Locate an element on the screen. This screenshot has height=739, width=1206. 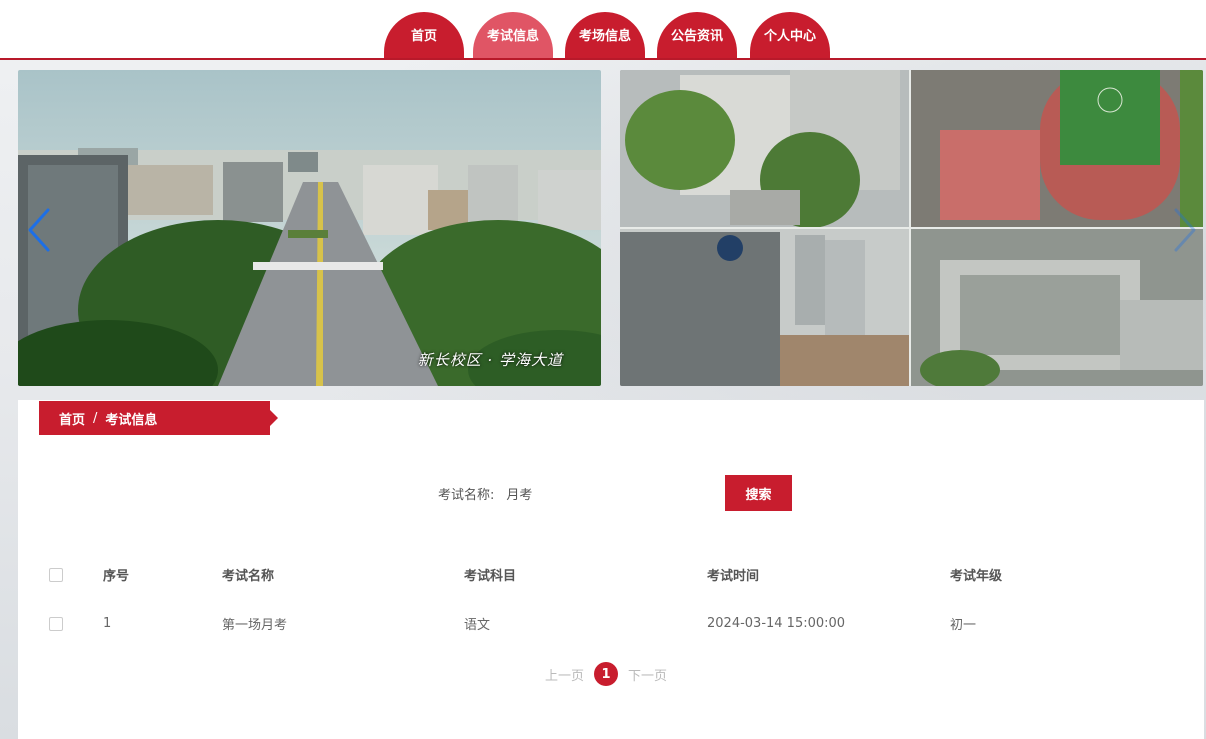
page-number-current: 1 is located at coordinates (606, 674).